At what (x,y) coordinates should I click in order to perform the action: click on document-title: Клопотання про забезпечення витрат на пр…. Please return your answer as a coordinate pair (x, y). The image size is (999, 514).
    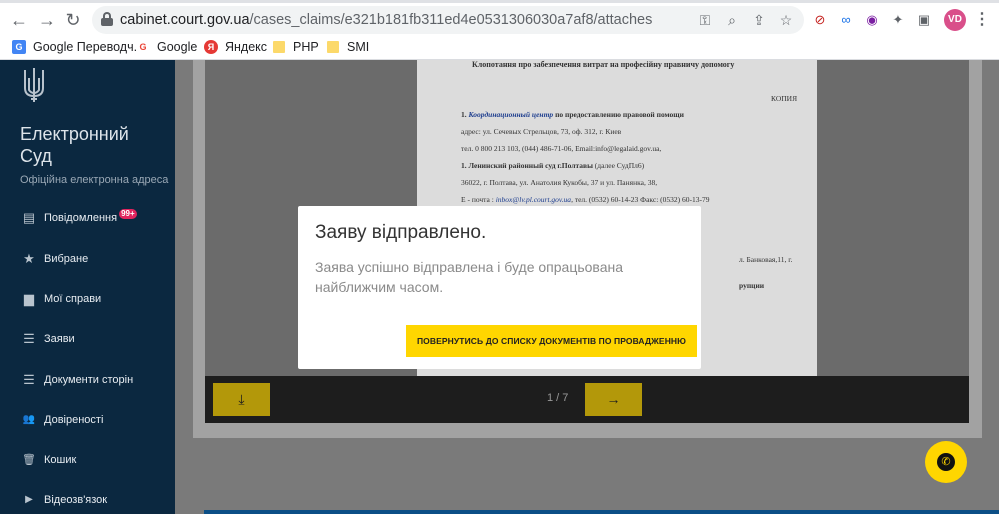
    Looking at the image, I should click on (603, 64).